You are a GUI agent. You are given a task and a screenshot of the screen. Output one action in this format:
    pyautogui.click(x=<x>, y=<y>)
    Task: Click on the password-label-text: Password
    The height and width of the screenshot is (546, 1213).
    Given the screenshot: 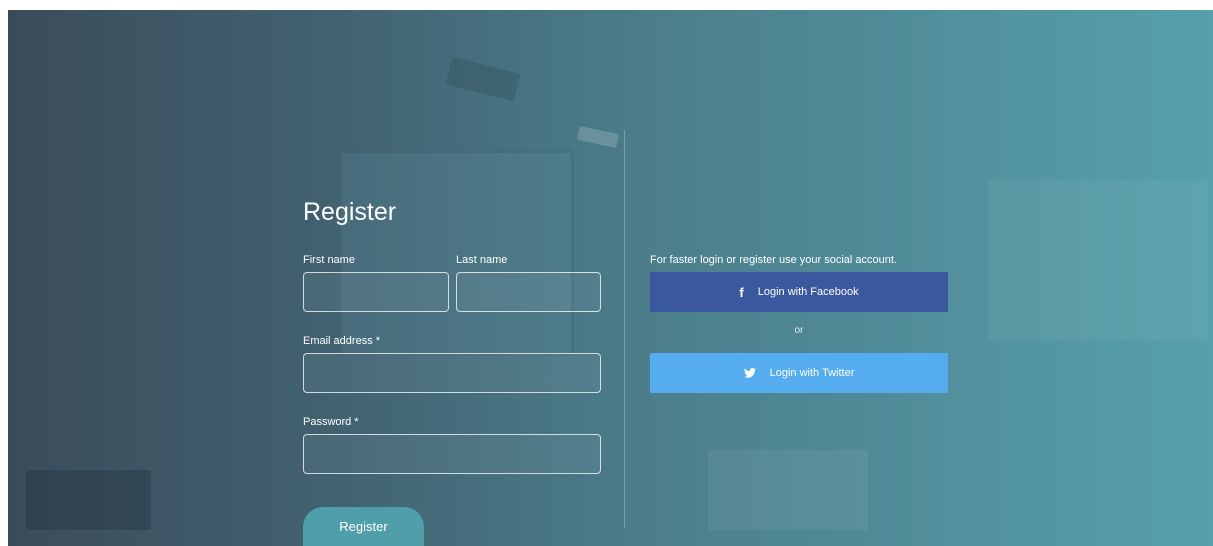 What is the action you would take?
    pyautogui.click(x=327, y=422)
    